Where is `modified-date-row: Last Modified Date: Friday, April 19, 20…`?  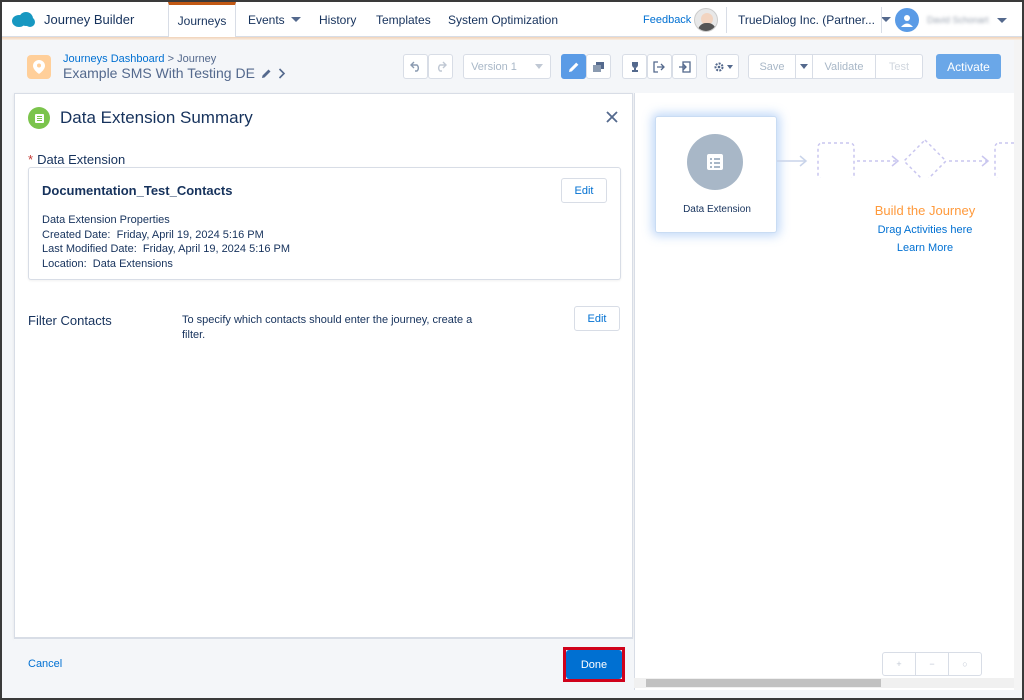
modified-date-row: Last Modified Date: Friday, April 19, 20… is located at coordinates (166, 249).